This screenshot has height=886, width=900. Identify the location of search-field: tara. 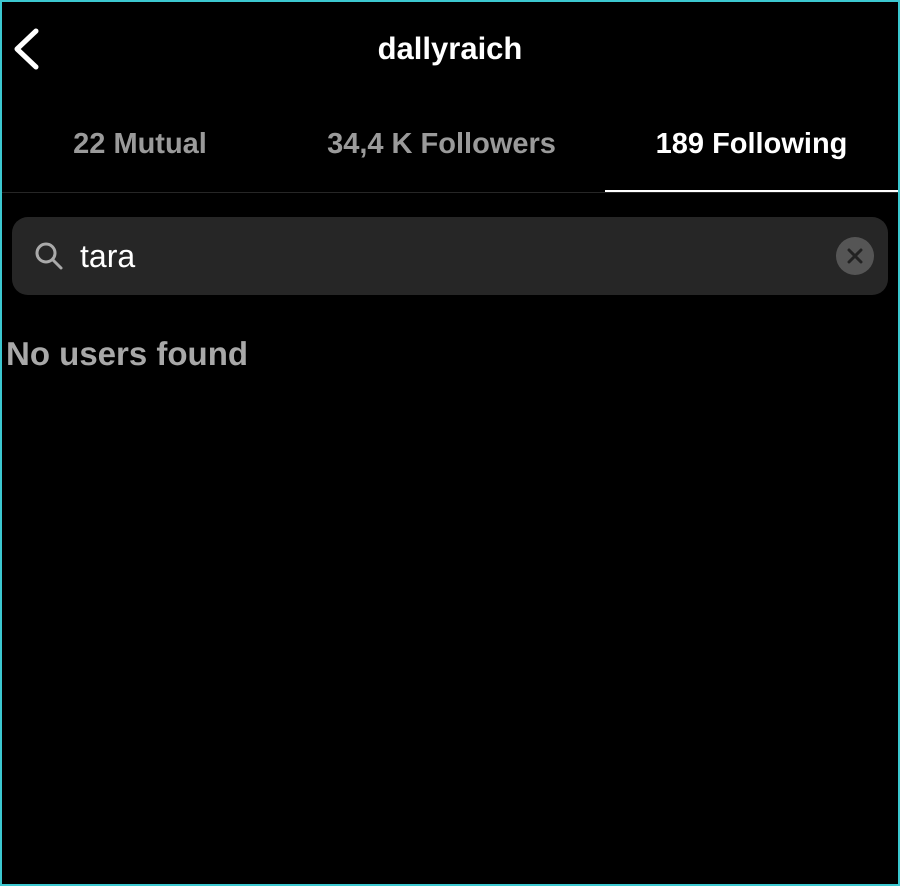
(450, 256).